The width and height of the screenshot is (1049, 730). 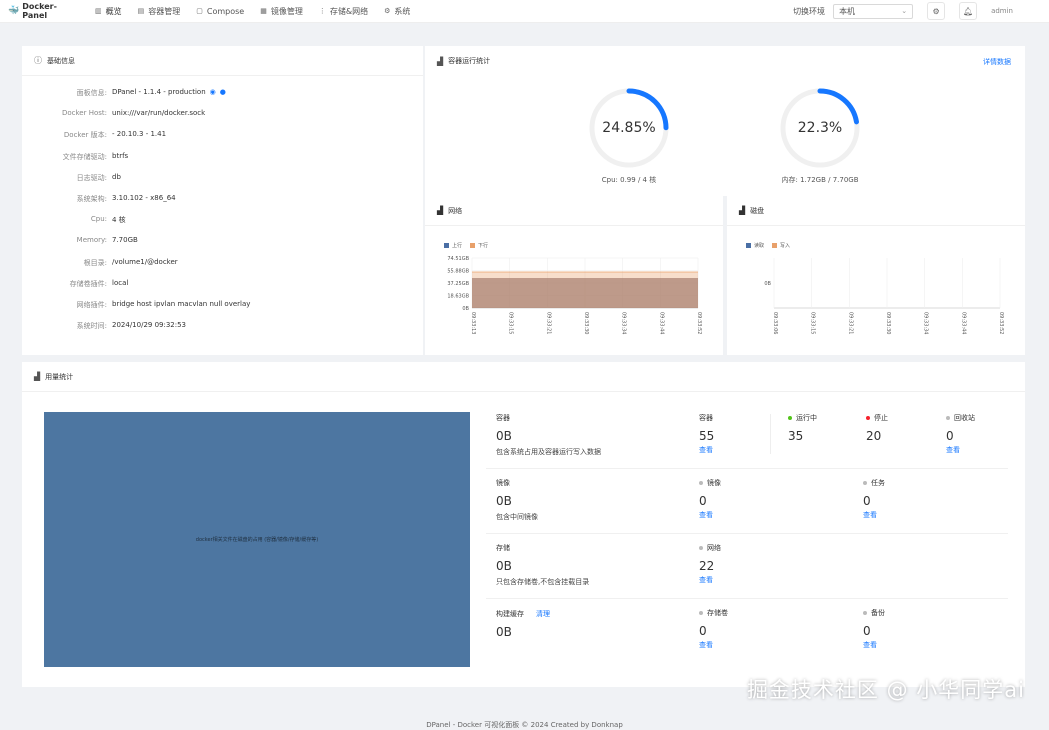 What do you see at coordinates (574, 211) in the screenshot?
I see `network-panel-header: ▟ 网络` at bounding box center [574, 211].